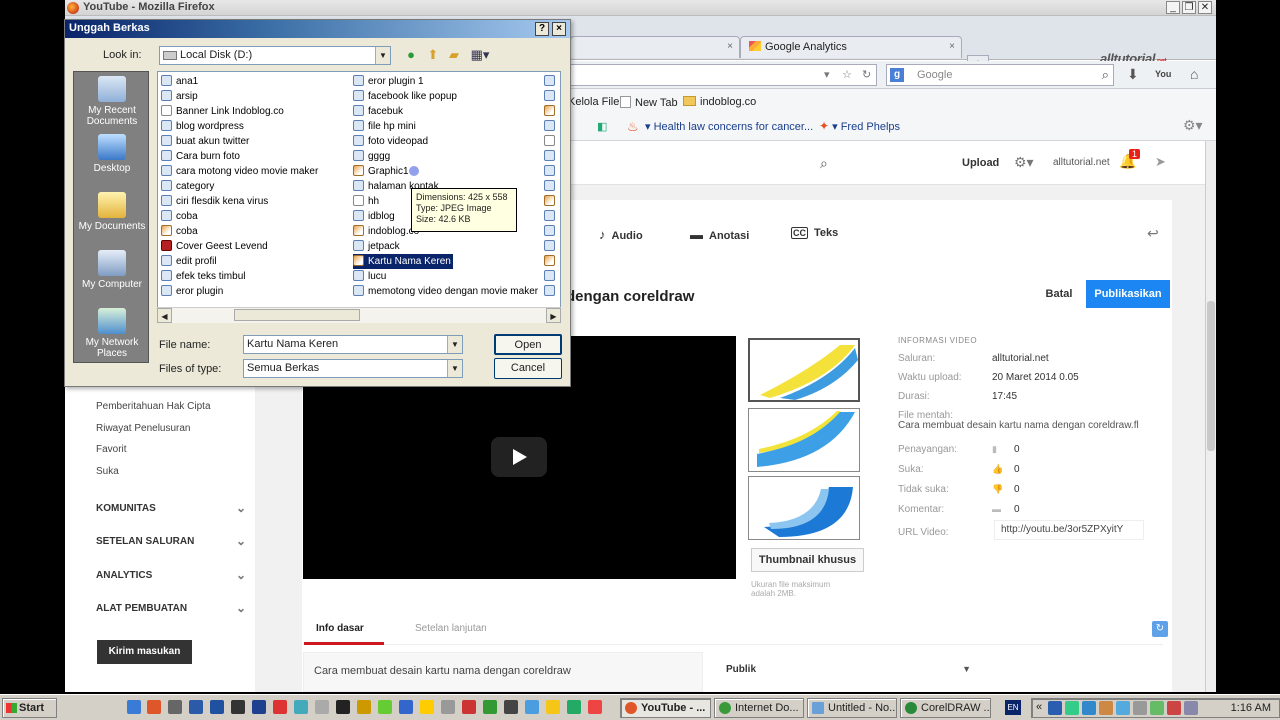 This screenshot has width=1280, height=720. What do you see at coordinates (1189, 7) in the screenshot?
I see `restore-button: ❐` at bounding box center [1189, 7].